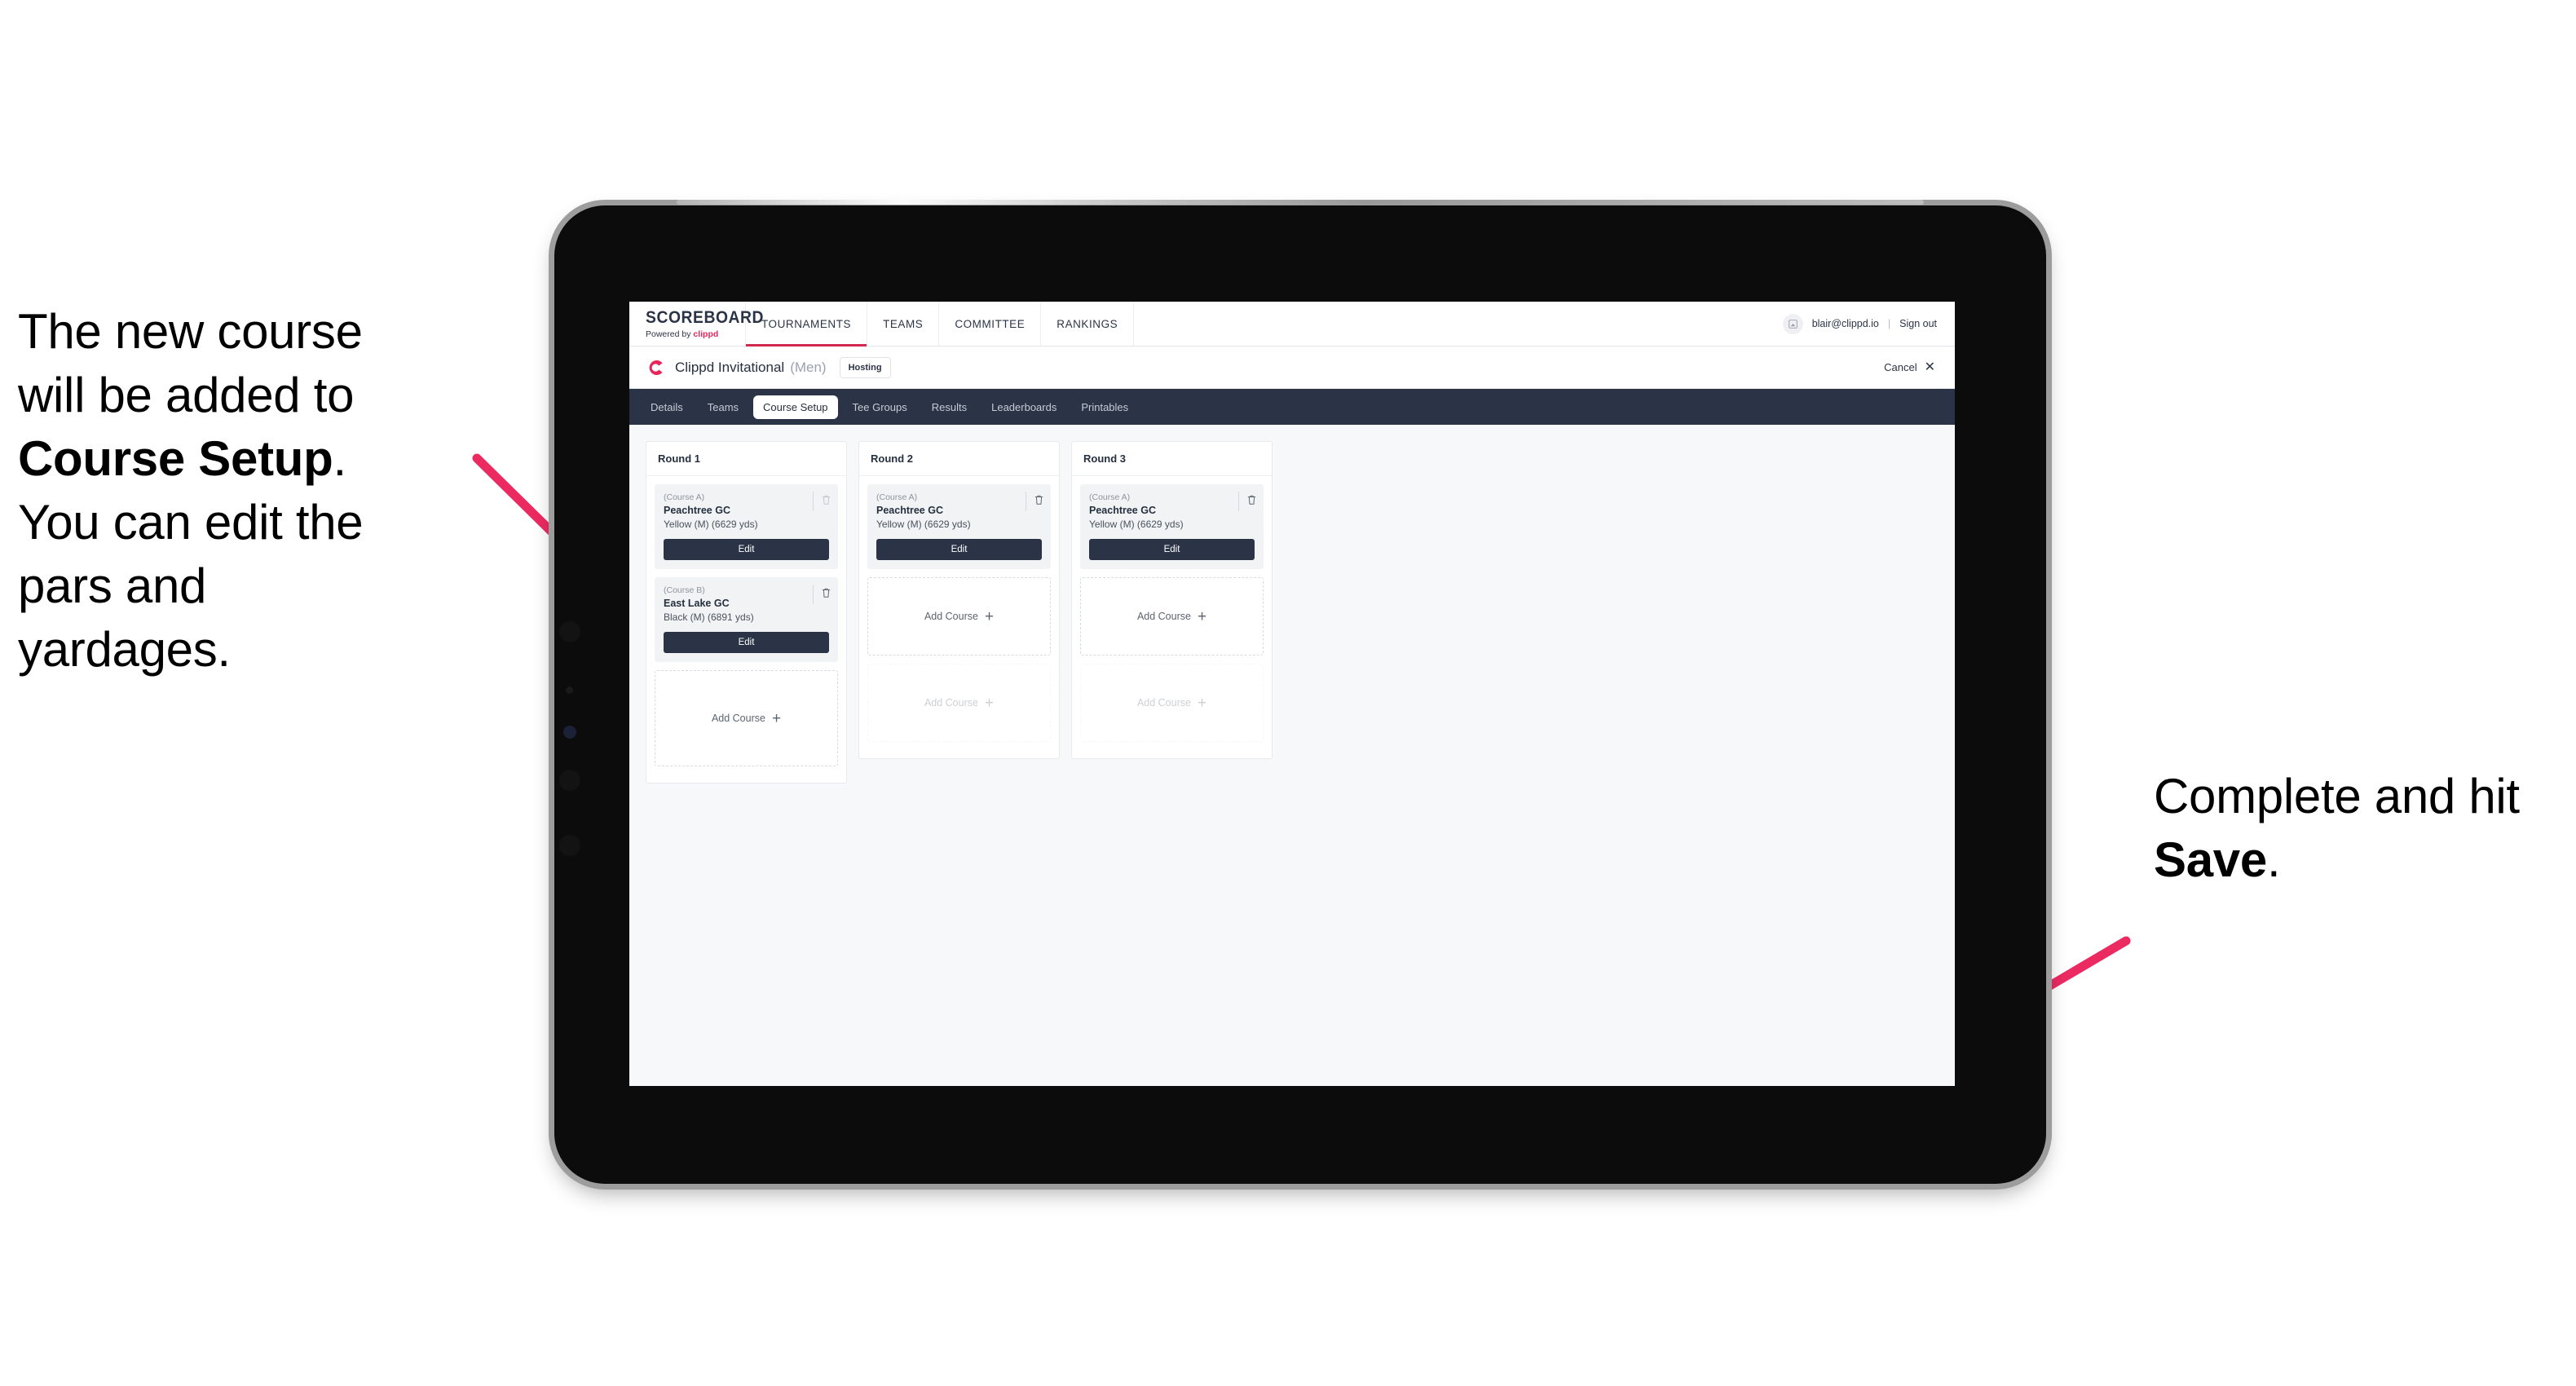 The height and width of the screenshot is (1386, 2576). What do you see at coordinates (730, 367) in the screenshot?
I see `tournament-name: Clippd Invitational` at bounding box center [730, 367].